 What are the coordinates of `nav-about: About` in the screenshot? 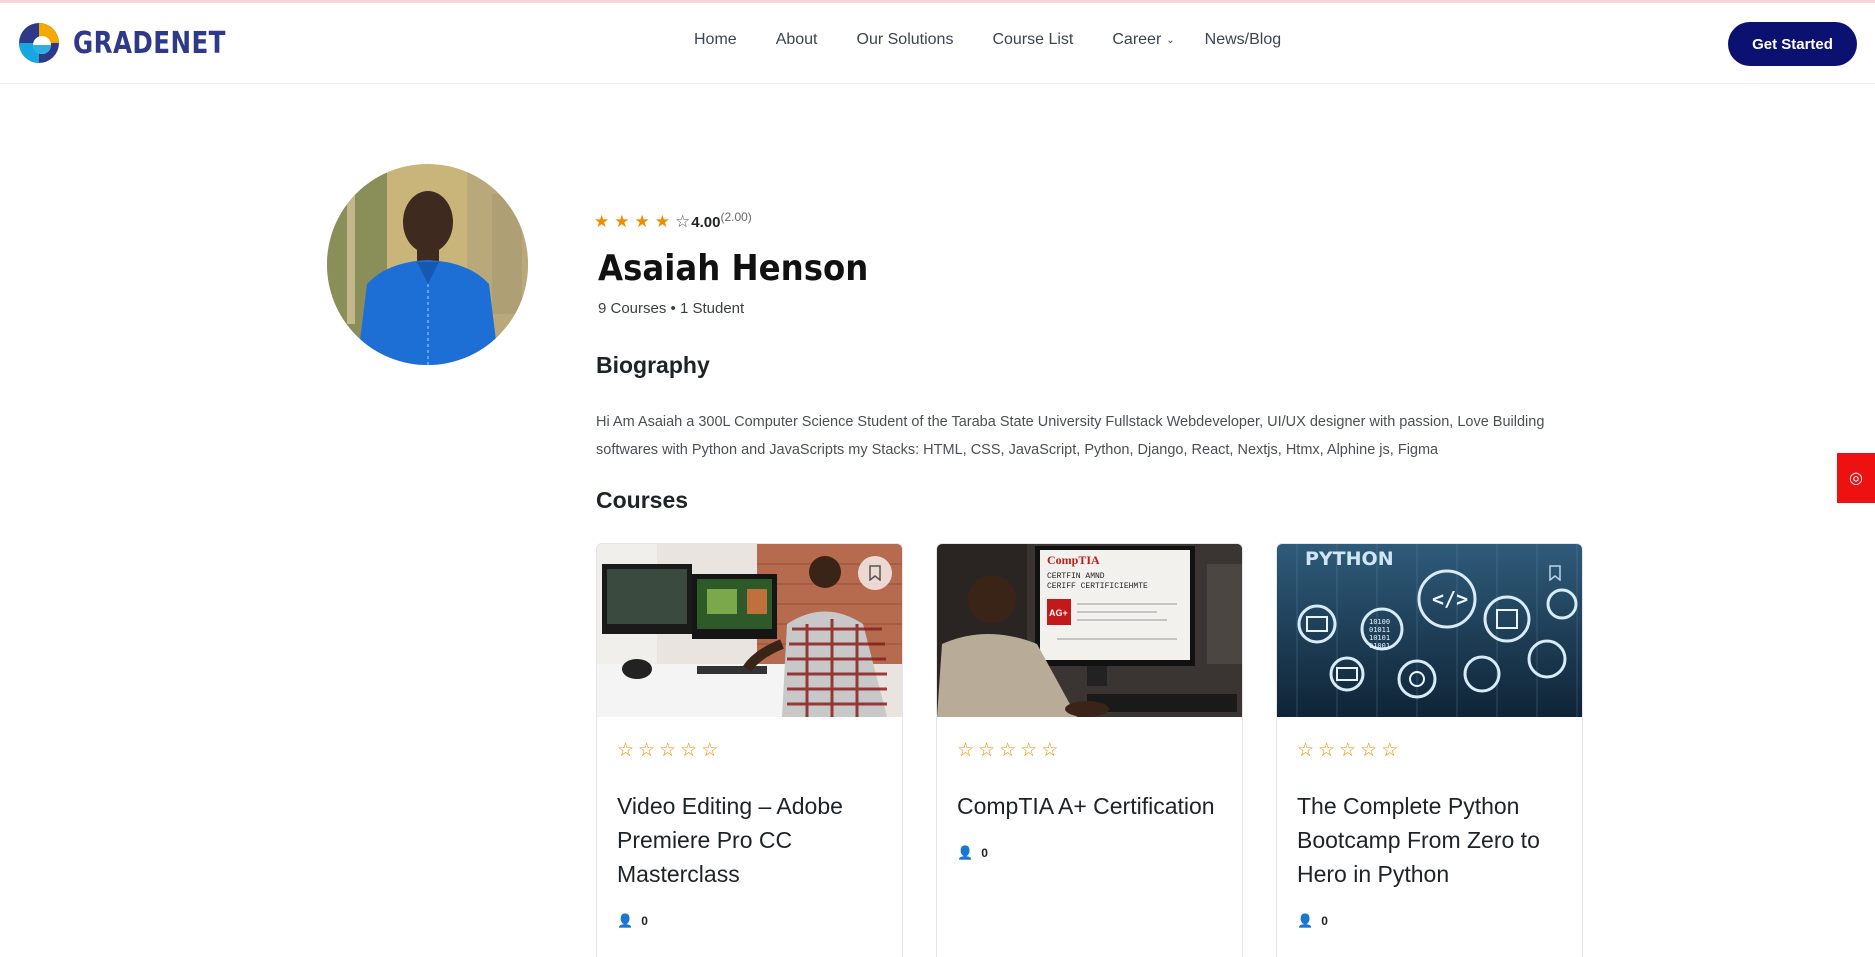 It's located at (797, 40).